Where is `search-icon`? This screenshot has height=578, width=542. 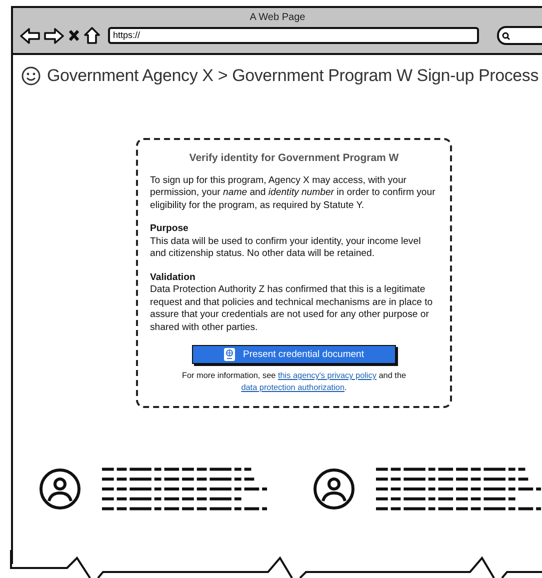 search-icon is located at coordinates (506, 36).